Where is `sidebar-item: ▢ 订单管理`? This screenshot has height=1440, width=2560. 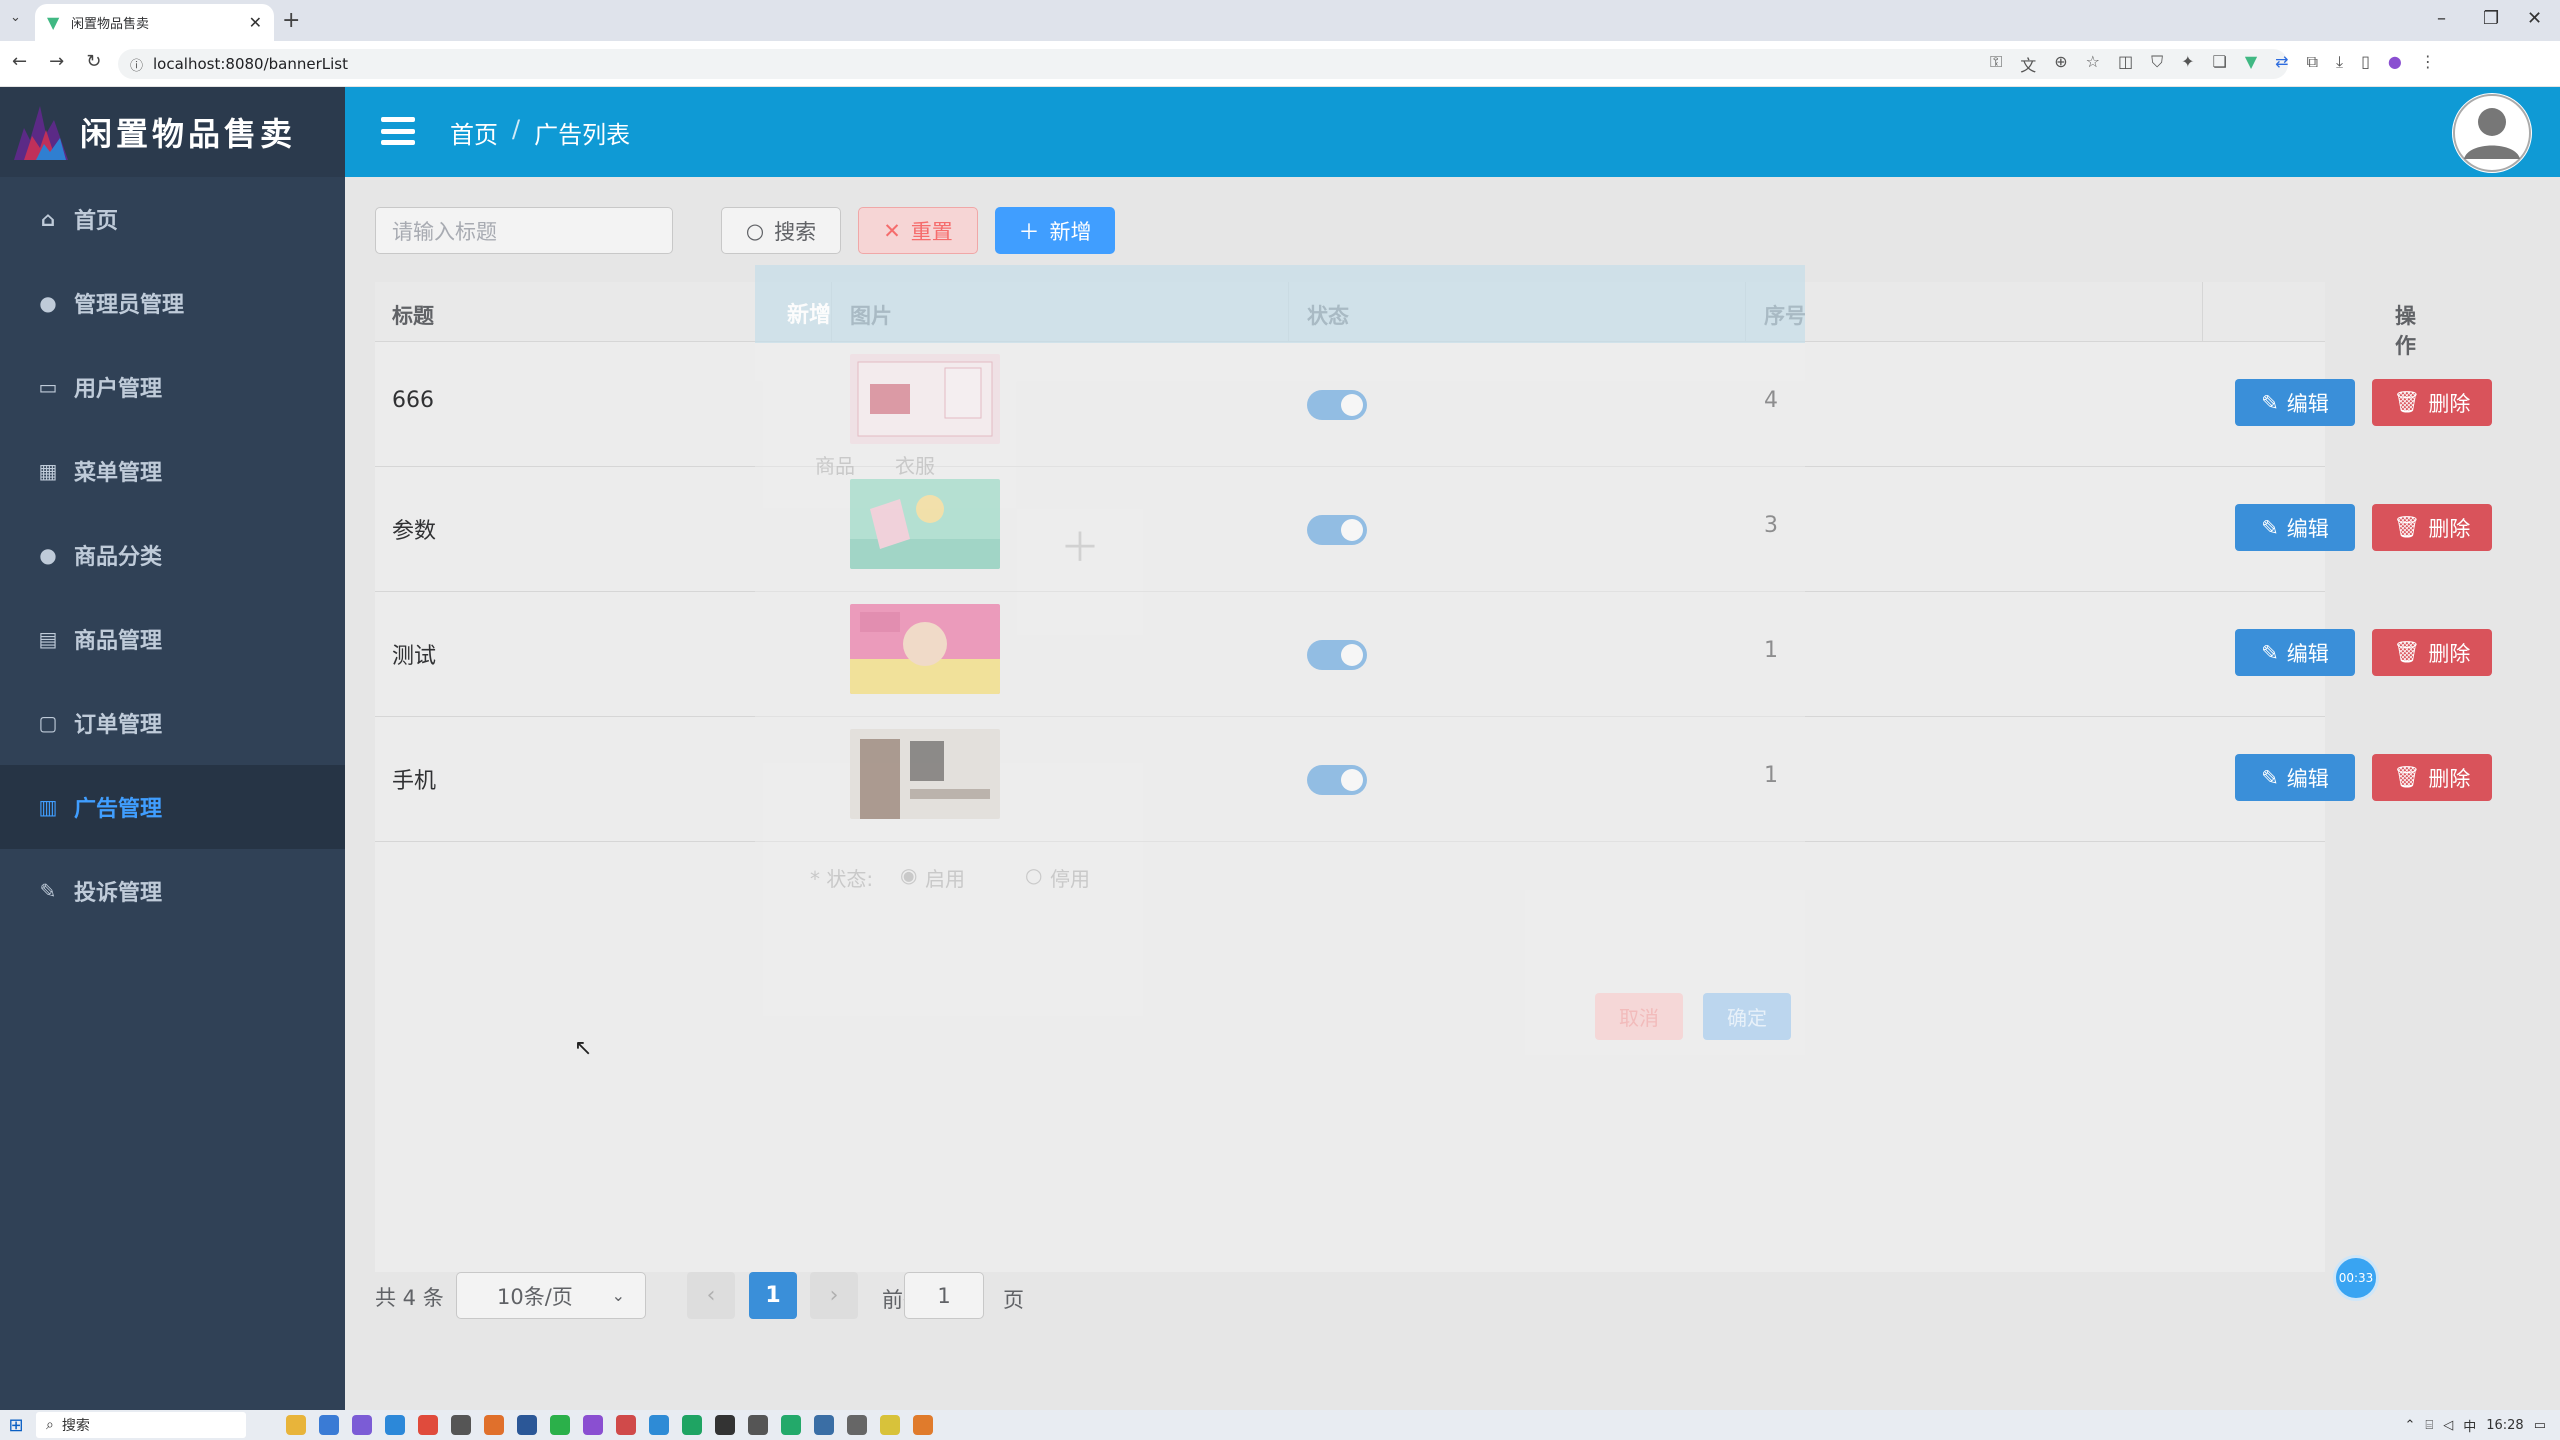 sidebar-item: ▢ 订单管理 is located at coordinates (172, 723).